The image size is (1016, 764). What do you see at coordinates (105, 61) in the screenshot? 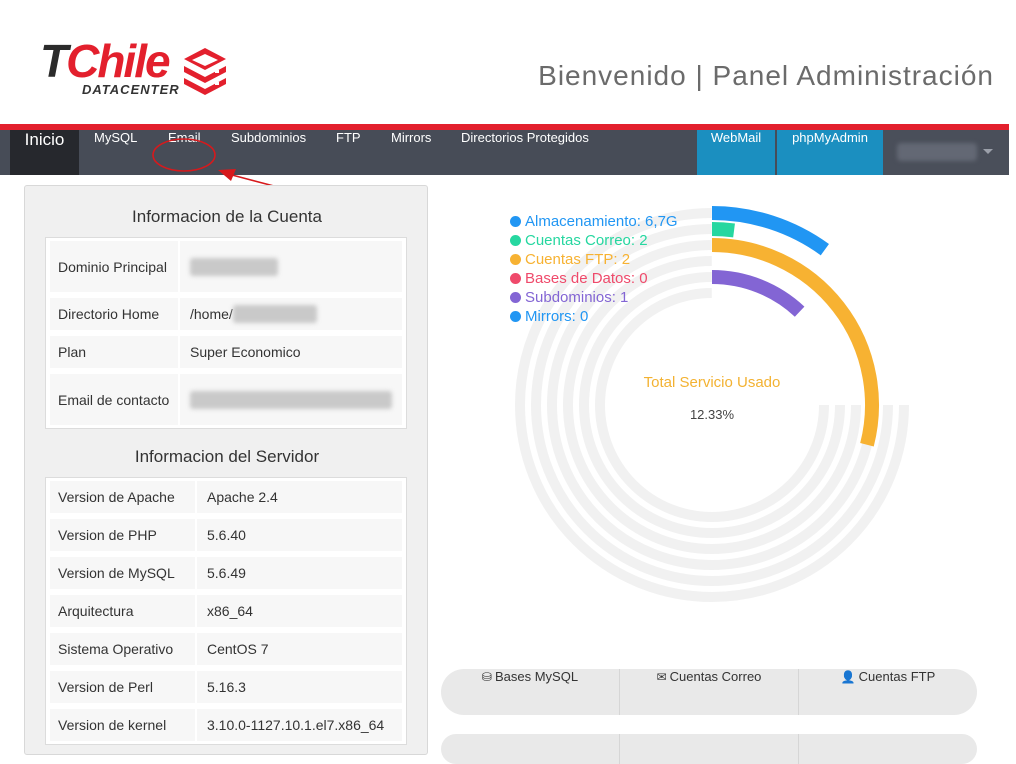
I see `logo-text: TChile` at bounding box center [105, 61].